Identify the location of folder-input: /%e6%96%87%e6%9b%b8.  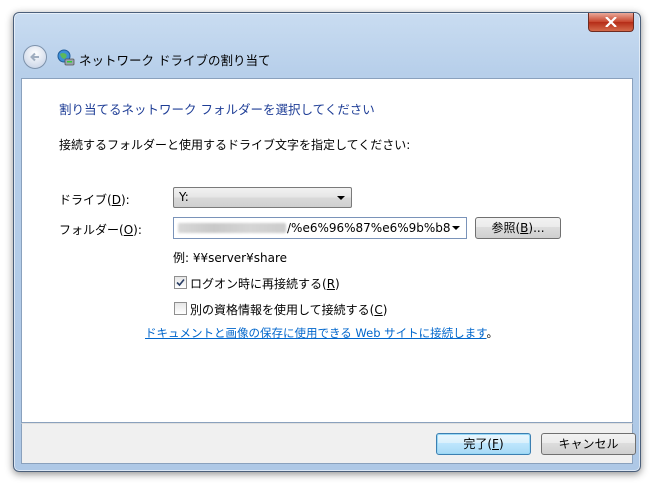
(320, 228).